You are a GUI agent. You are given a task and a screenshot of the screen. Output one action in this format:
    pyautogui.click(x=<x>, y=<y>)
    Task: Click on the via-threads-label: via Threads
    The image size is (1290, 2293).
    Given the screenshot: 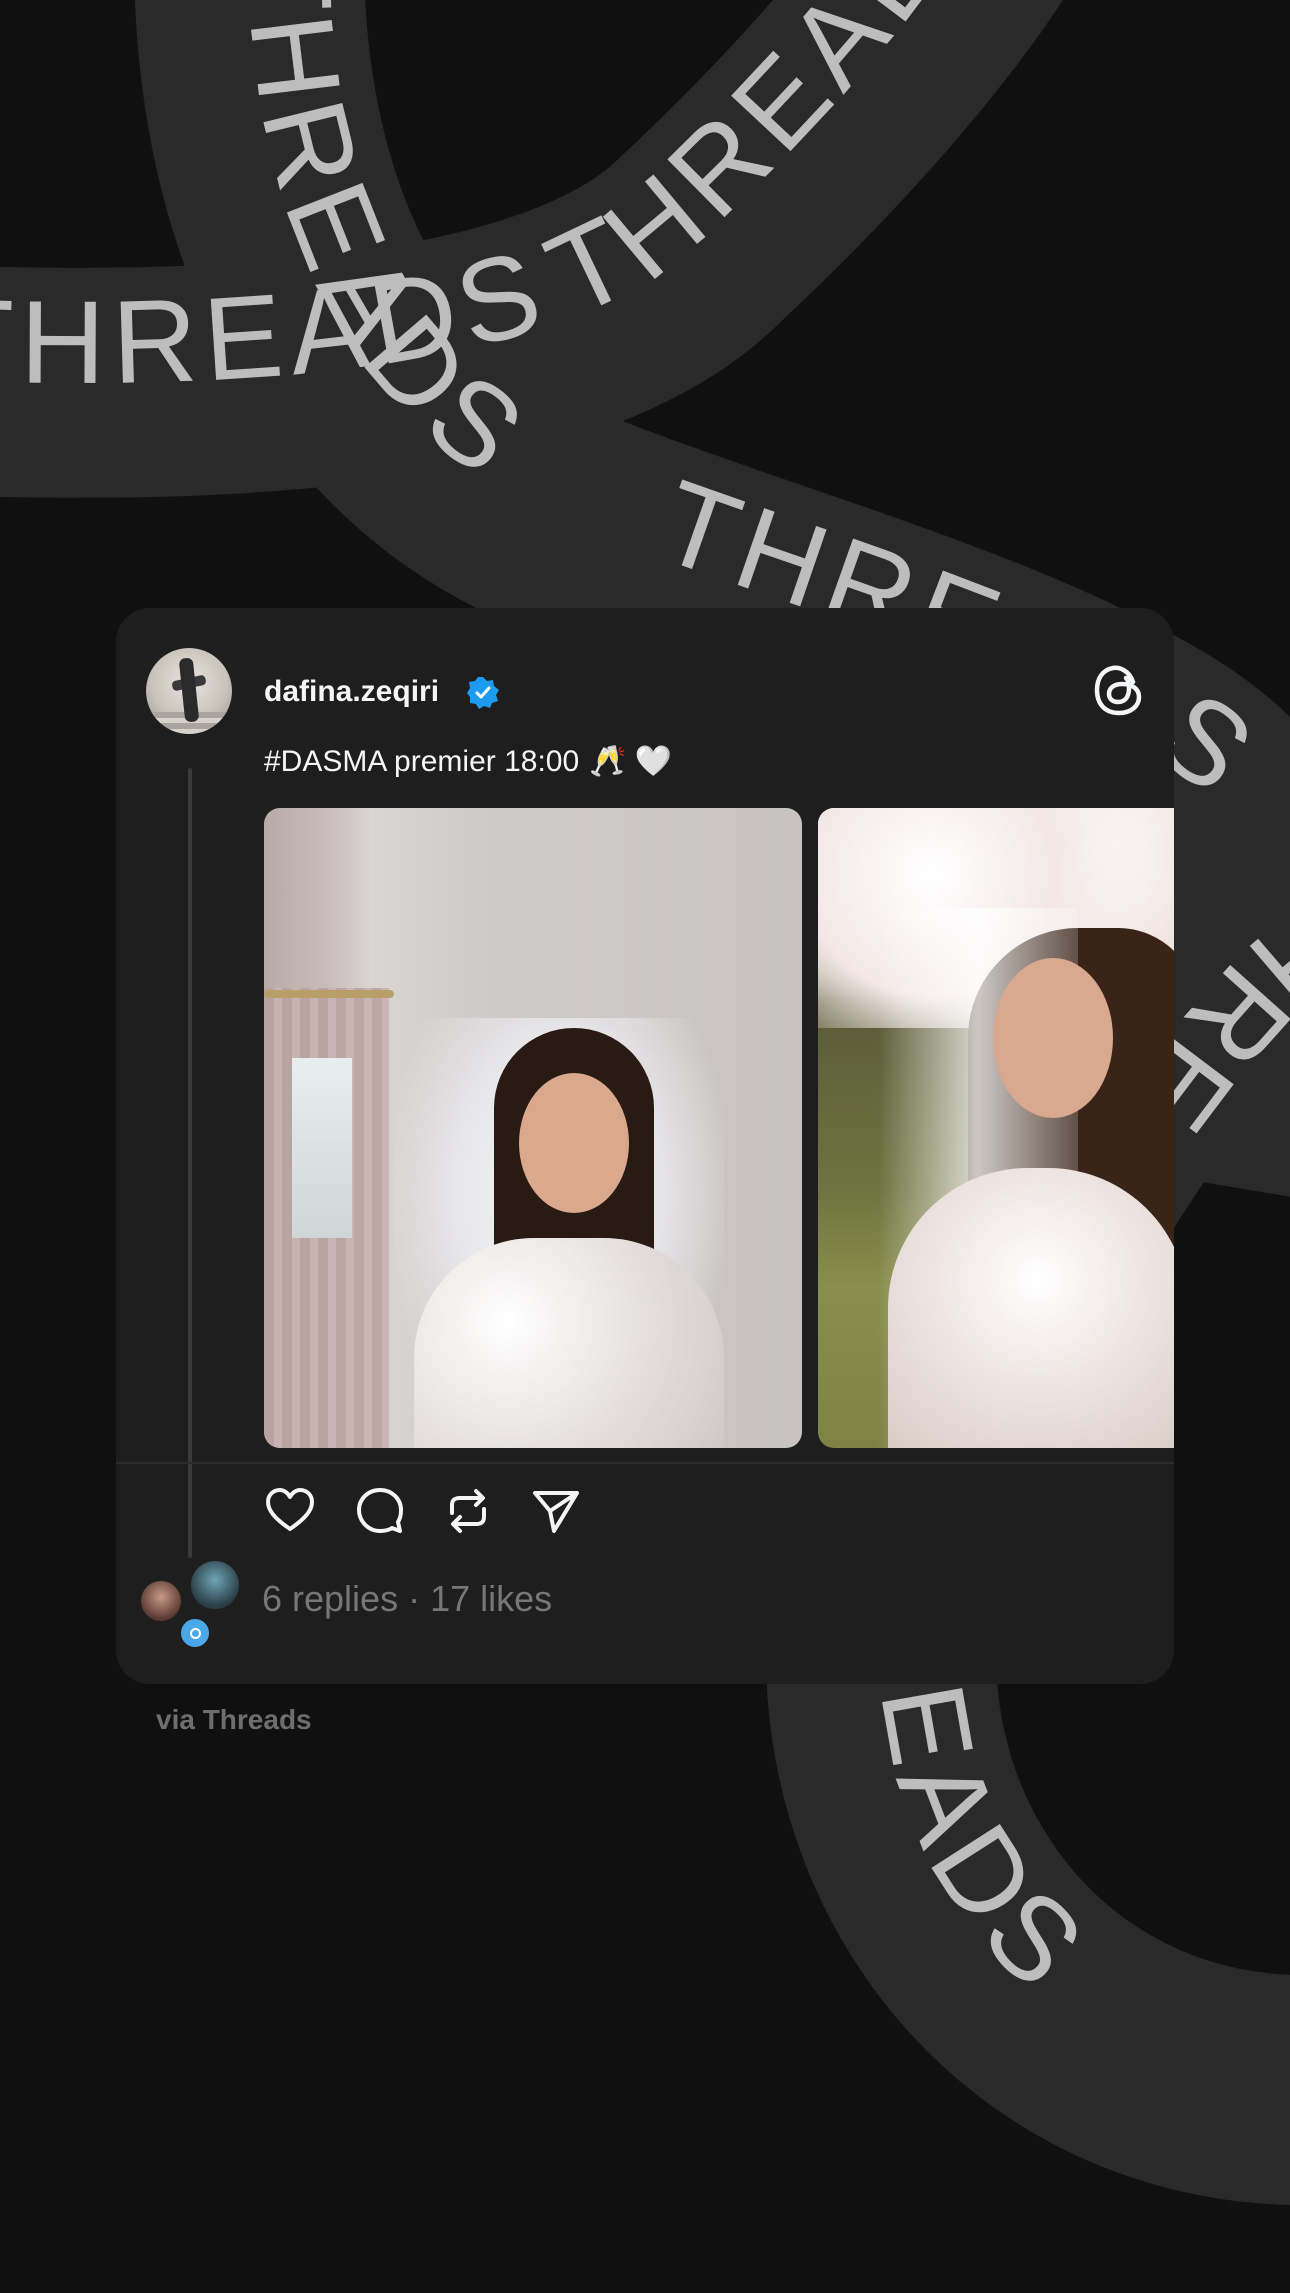 What is the action you would take?
    pyautogui.click(x=234, y=1719)
    